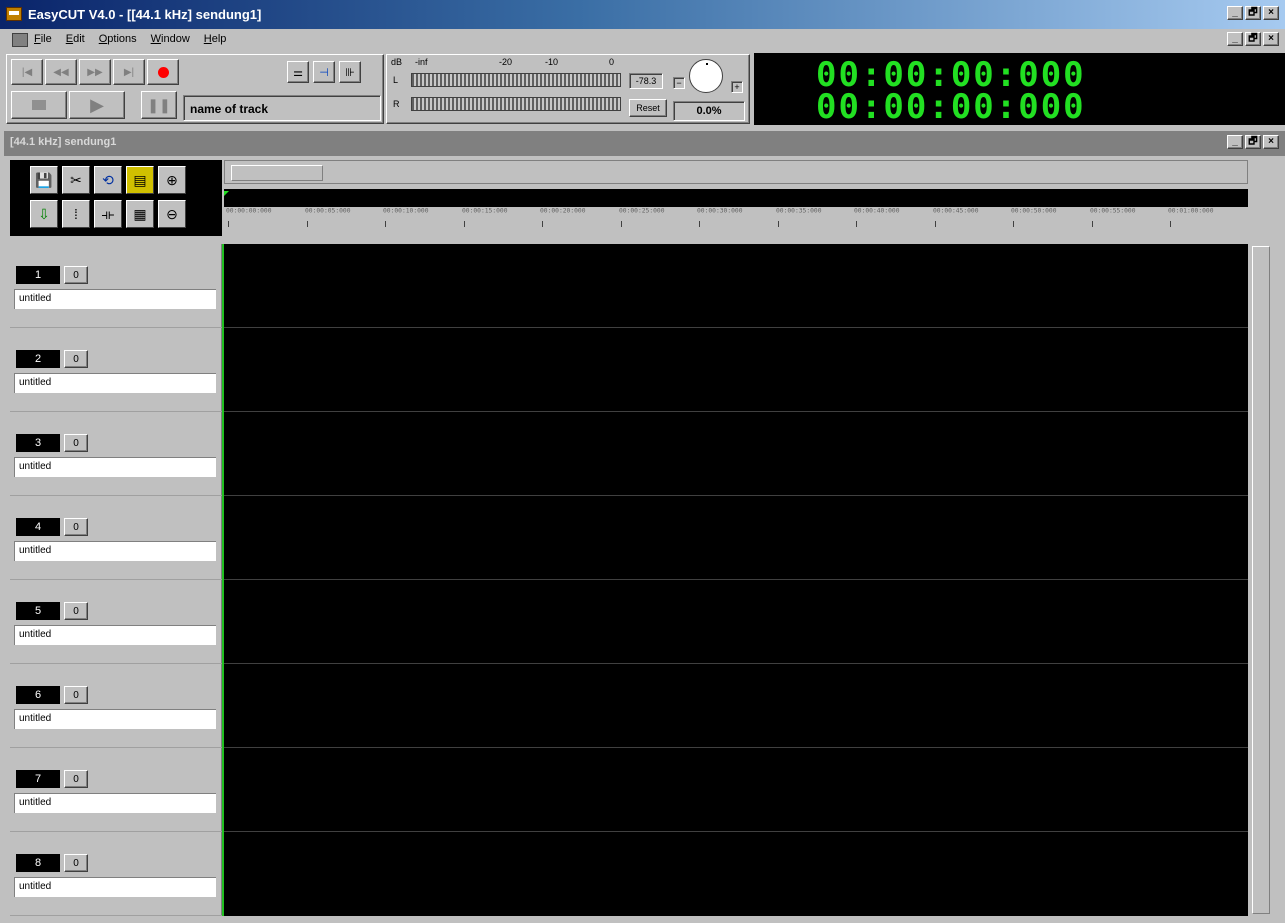 The image size is (1285, 923). What do you see at coordinates (1235, 142) in the screenshot?
I see `doc-minimize-button: _` at bounding box center [1235, 142].